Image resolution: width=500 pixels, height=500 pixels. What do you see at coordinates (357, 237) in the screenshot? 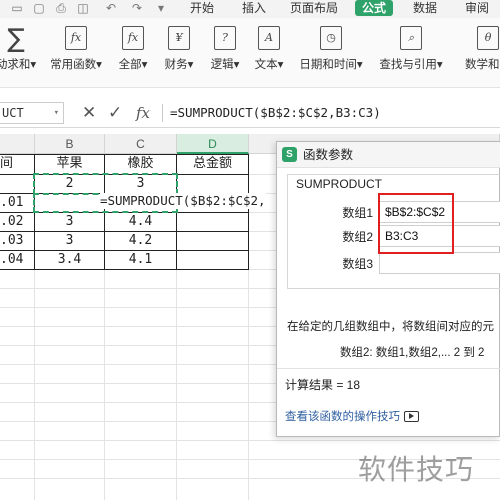
I see `arg2-label: 数组2` at bounding box center [357, 237].